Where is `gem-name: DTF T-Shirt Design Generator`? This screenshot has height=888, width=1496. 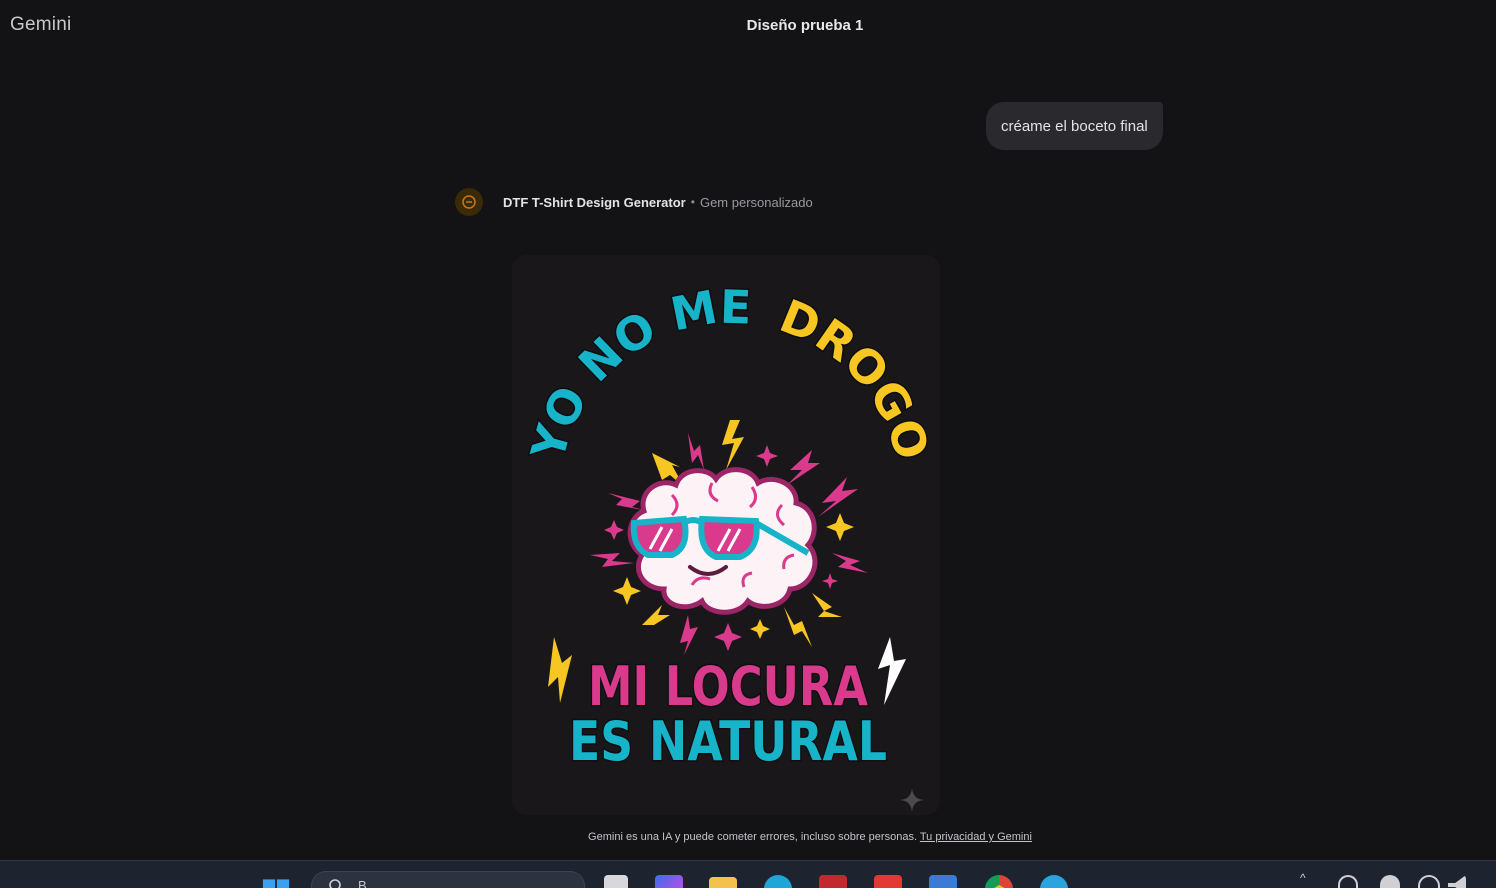
gem-name: DTF T-Shirt Design Generator is located at coordinates (594, 202).